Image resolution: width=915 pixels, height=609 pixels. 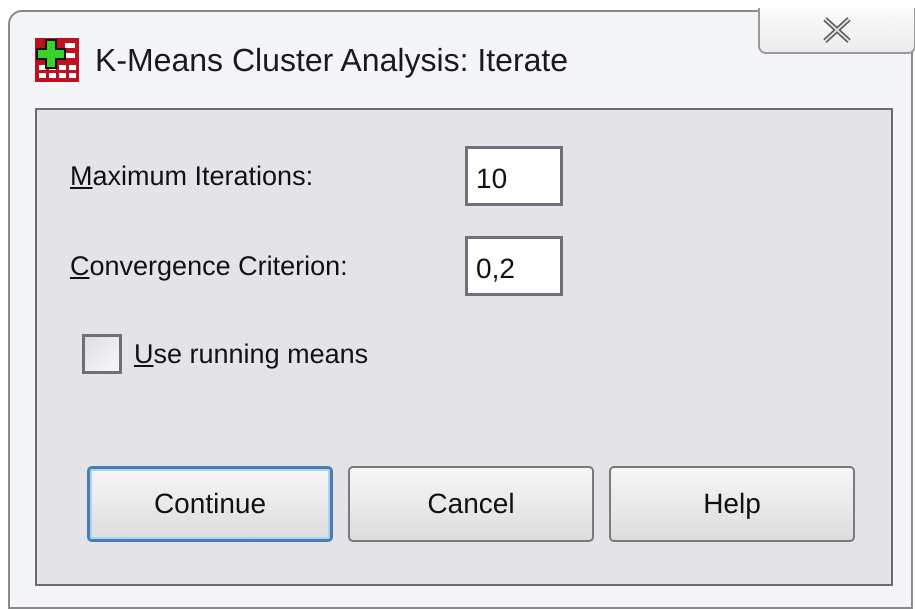 What do you see at coordinates (331, 60) in the screenshot?
I see `window-title: K-Means Cluster Analysis: Iterate` at bounding box center [331, 60].